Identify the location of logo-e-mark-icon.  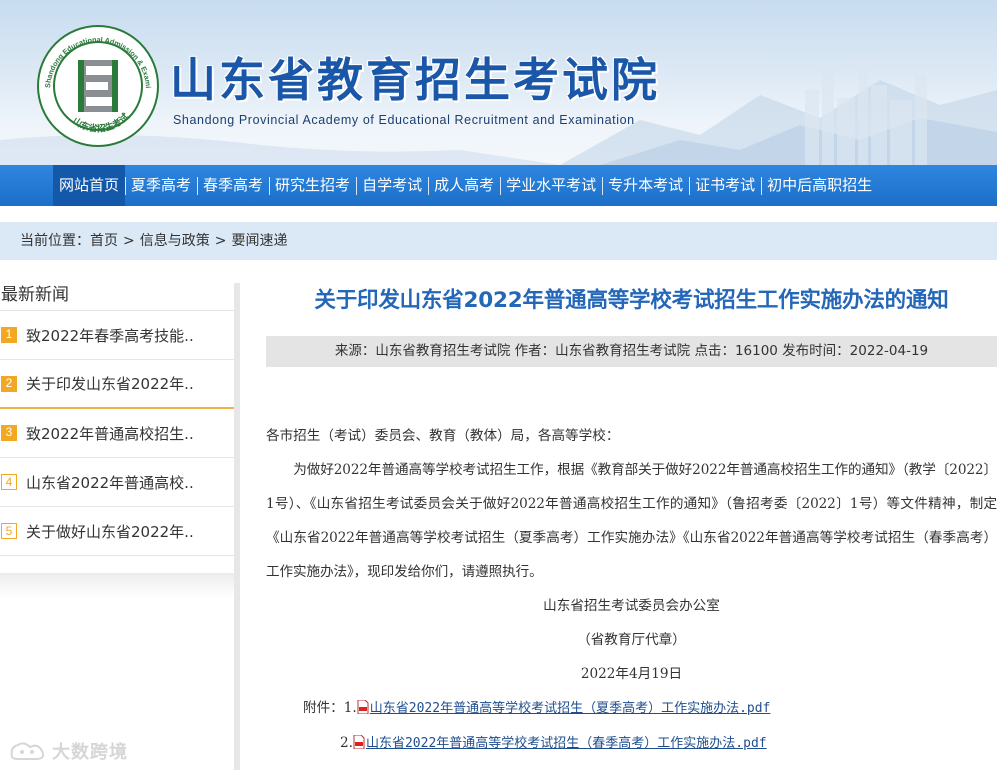
(98, 86).